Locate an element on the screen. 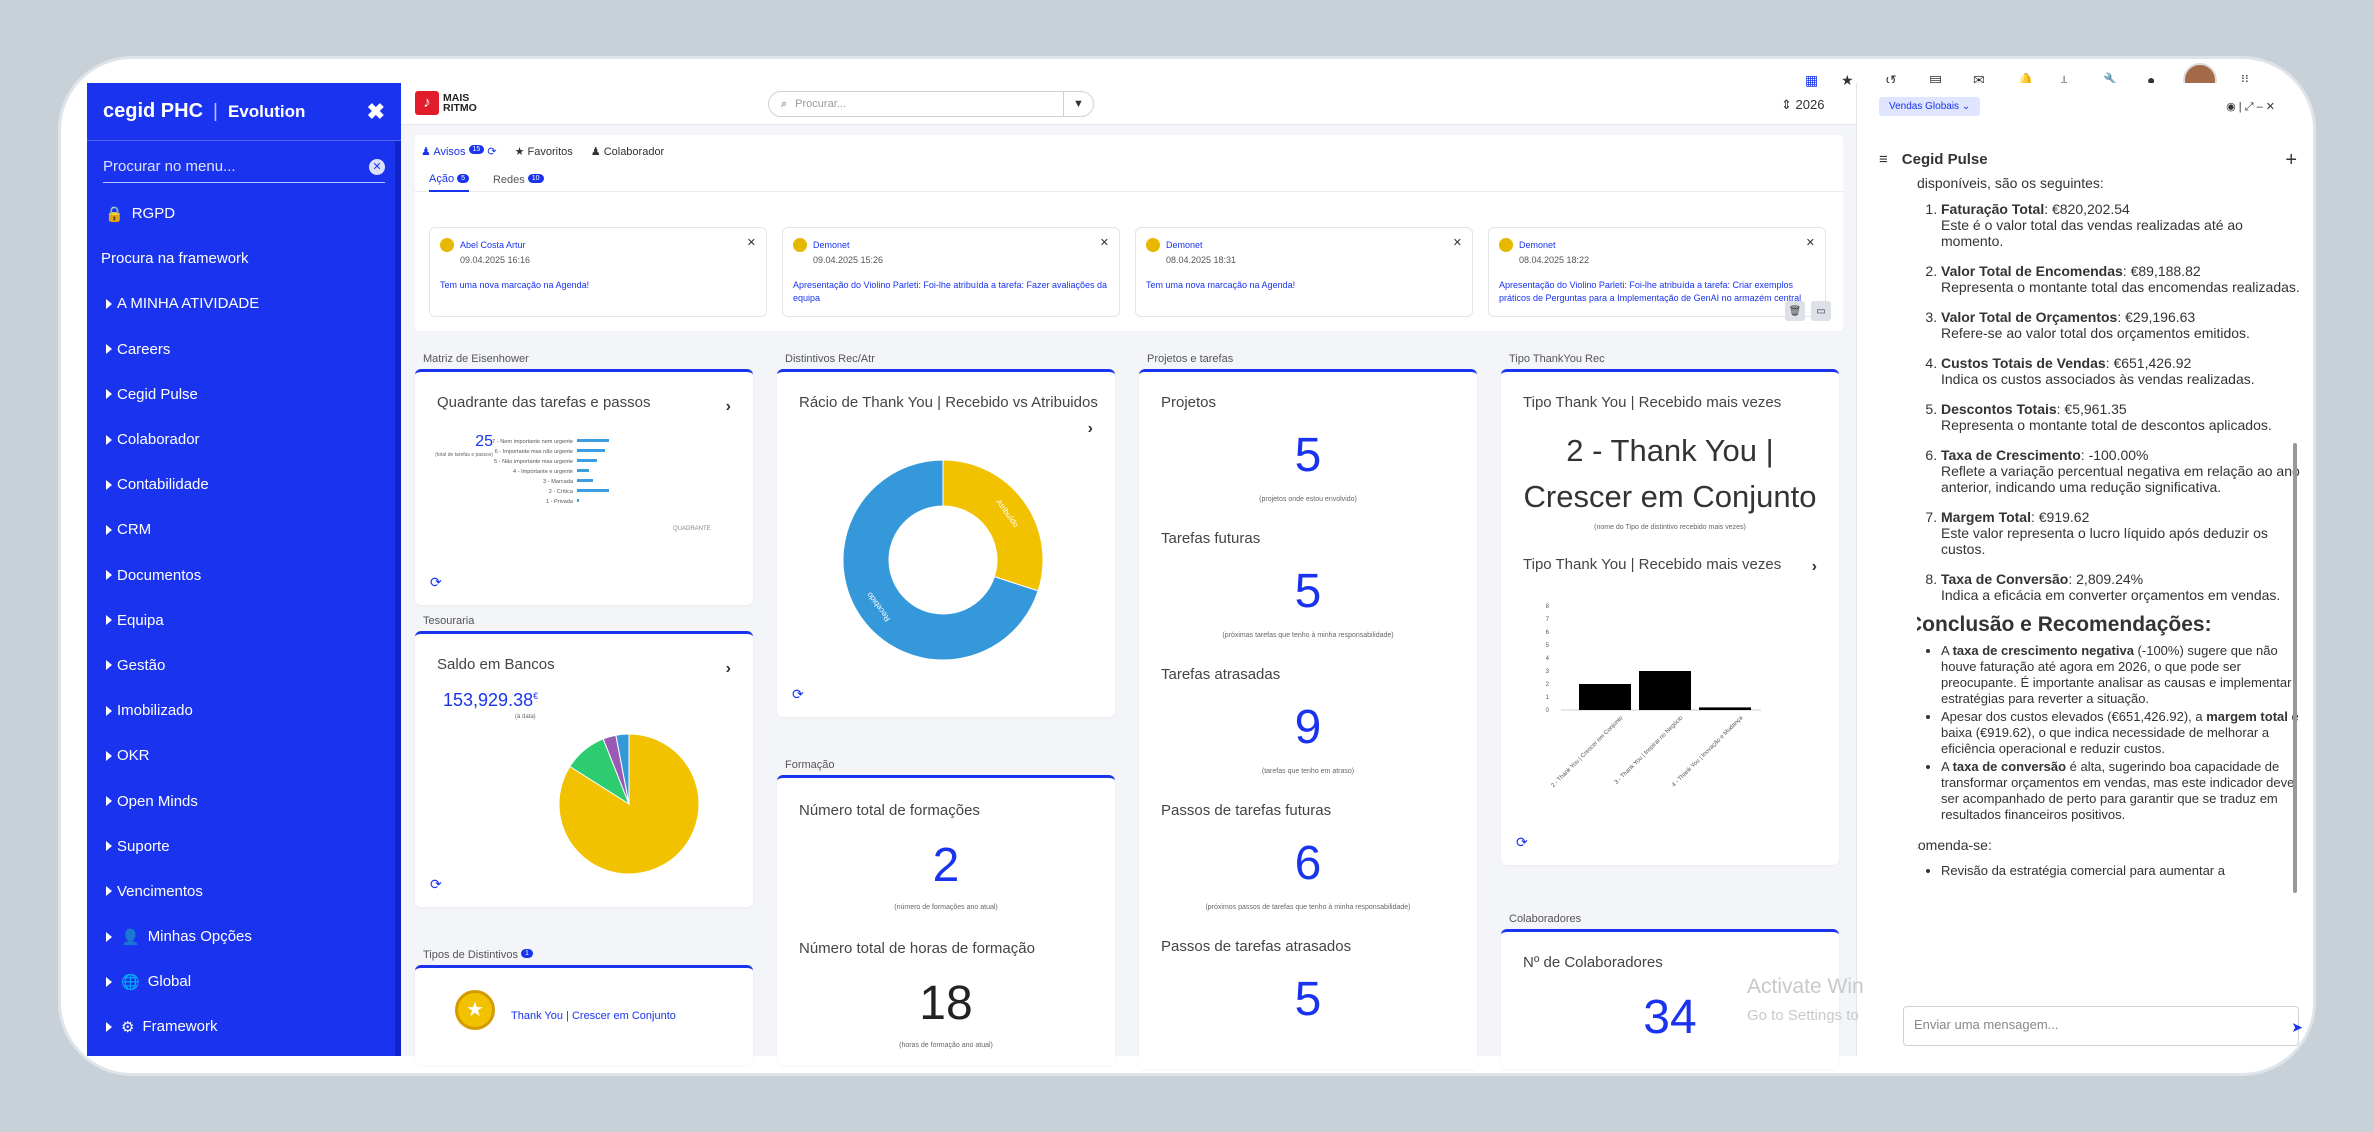 Image resolution: width=2374 pixels, height=1132 pixels. eisenhower-footer: QUADRANTE is located at coordinates (692, 529).